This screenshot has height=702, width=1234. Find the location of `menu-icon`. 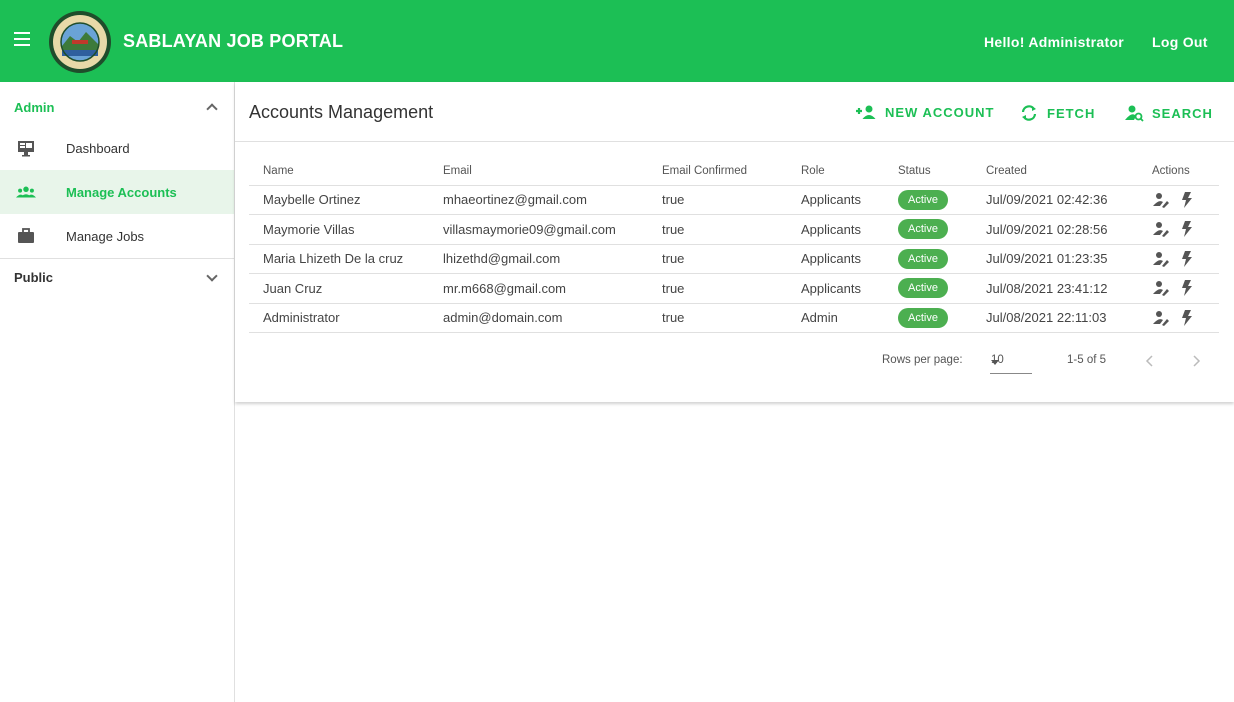

menu-icon is located at coordinates (24, 40).